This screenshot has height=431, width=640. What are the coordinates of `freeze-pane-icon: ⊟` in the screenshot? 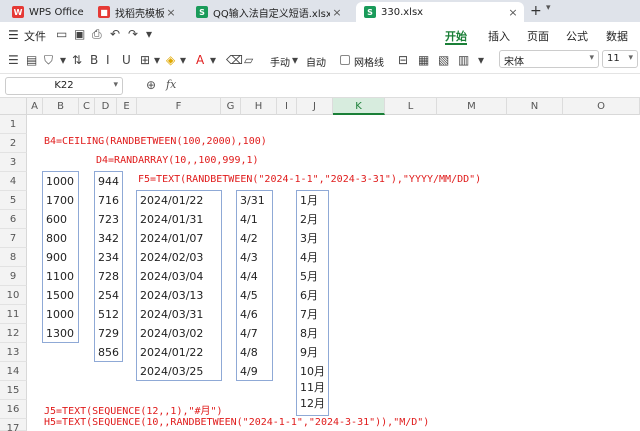 It's located at (403, 60).